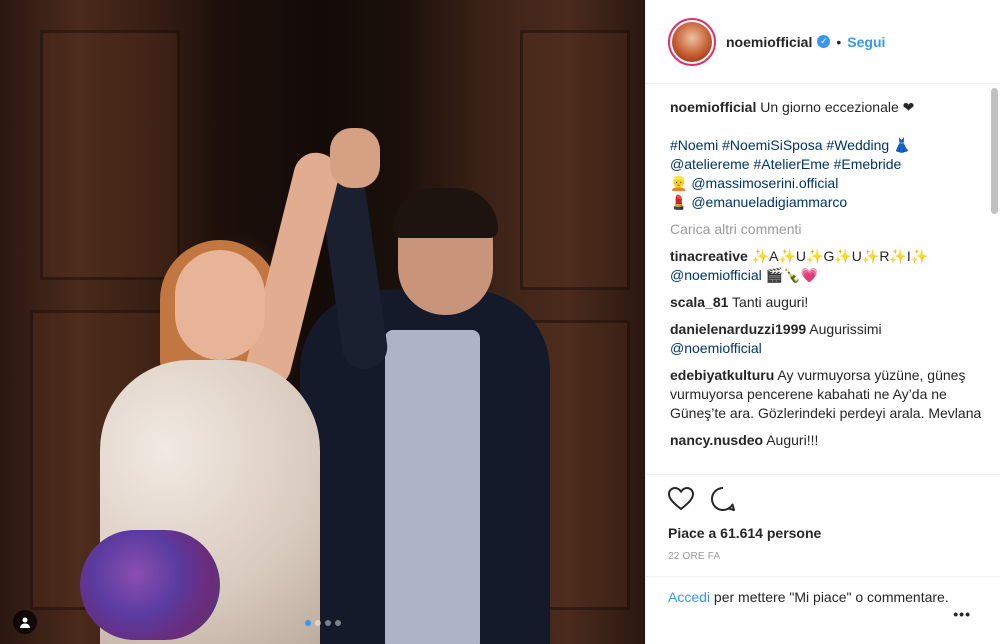  Describe the element at coordinates (827, 440) in the screenshot. I see `comment: nancy.nusdeo Auguri!!!` at that location.